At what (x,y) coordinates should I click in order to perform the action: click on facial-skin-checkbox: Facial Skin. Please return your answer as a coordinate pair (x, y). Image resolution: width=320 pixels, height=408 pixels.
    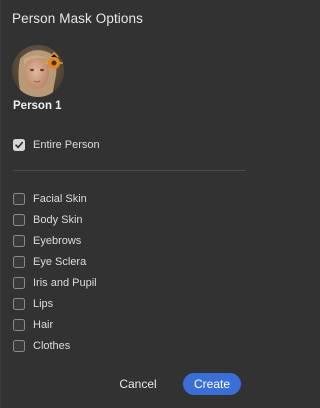
    Looking at the image, I should click on (50, 199).